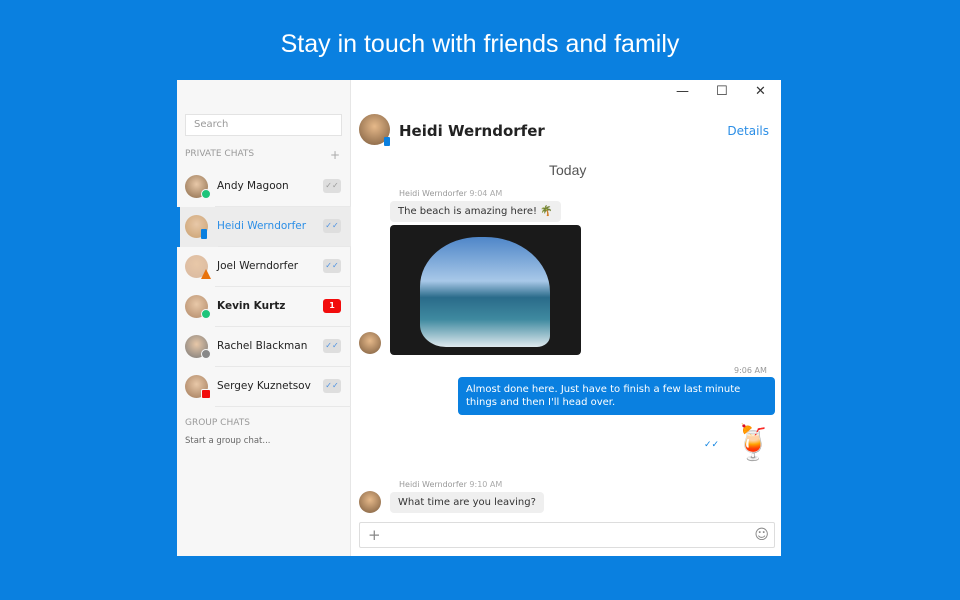  What do you see at coordinates (206, 354) in the screenshot?
I see `status-offline-icon` at bounding box center [206, 354].